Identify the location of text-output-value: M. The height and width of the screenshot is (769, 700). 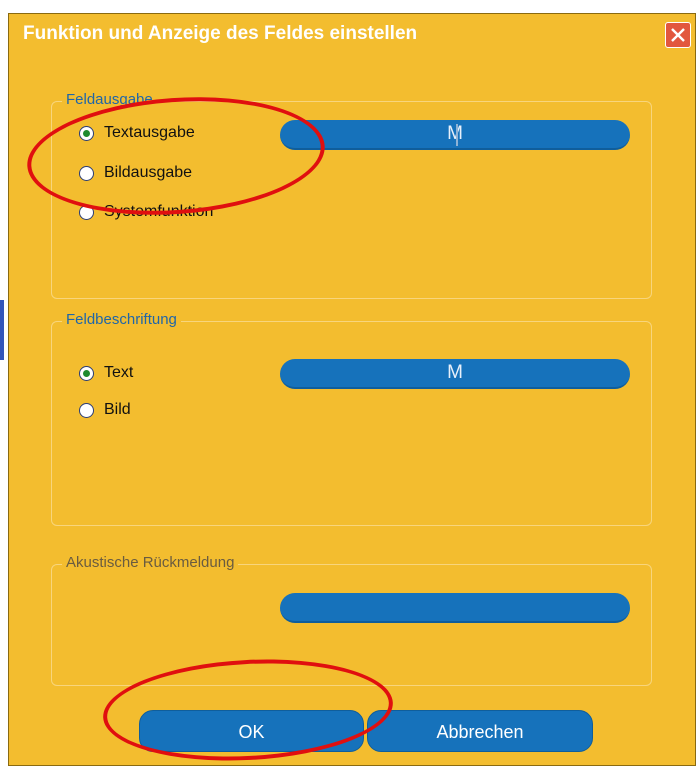
(455, 133).